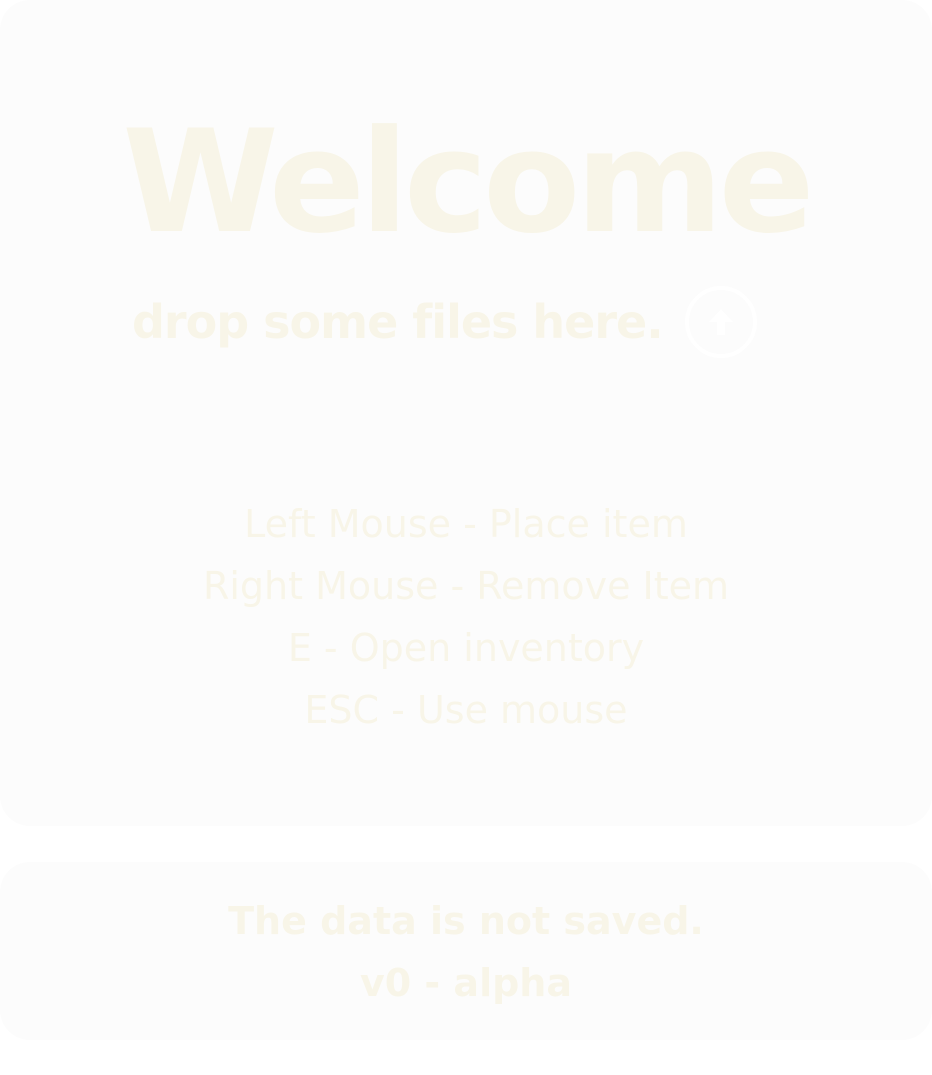 This screenshot has height=1075, width=932. I want to click on footer-text: The data is not saved. v0 - alpha, so click(466, 952).